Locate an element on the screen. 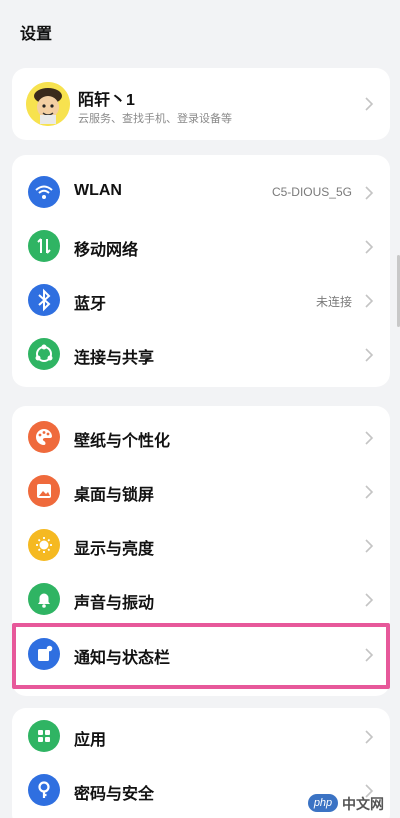 The image size is (400, 818). apps-label: 应用 is located at coordinates (90, 740).